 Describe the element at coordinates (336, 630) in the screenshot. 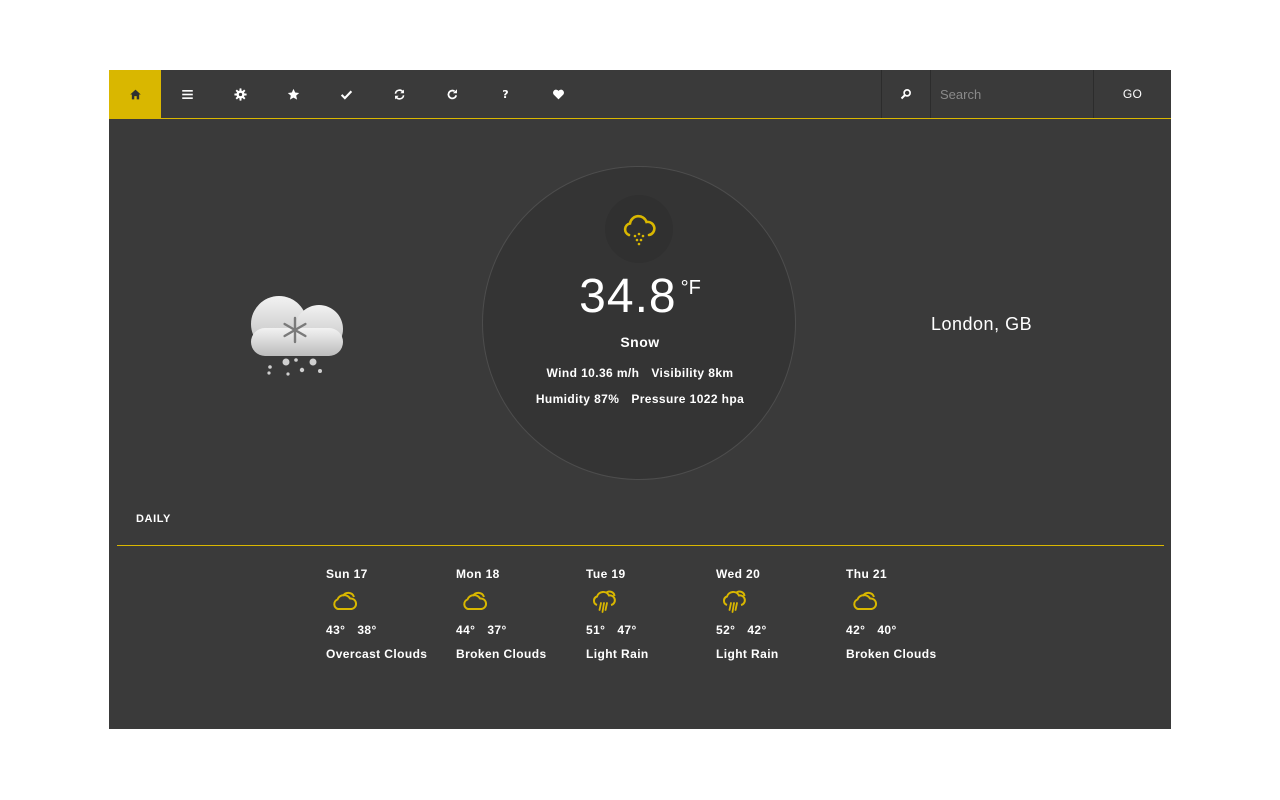

I see `day-high: 43°` at that location.